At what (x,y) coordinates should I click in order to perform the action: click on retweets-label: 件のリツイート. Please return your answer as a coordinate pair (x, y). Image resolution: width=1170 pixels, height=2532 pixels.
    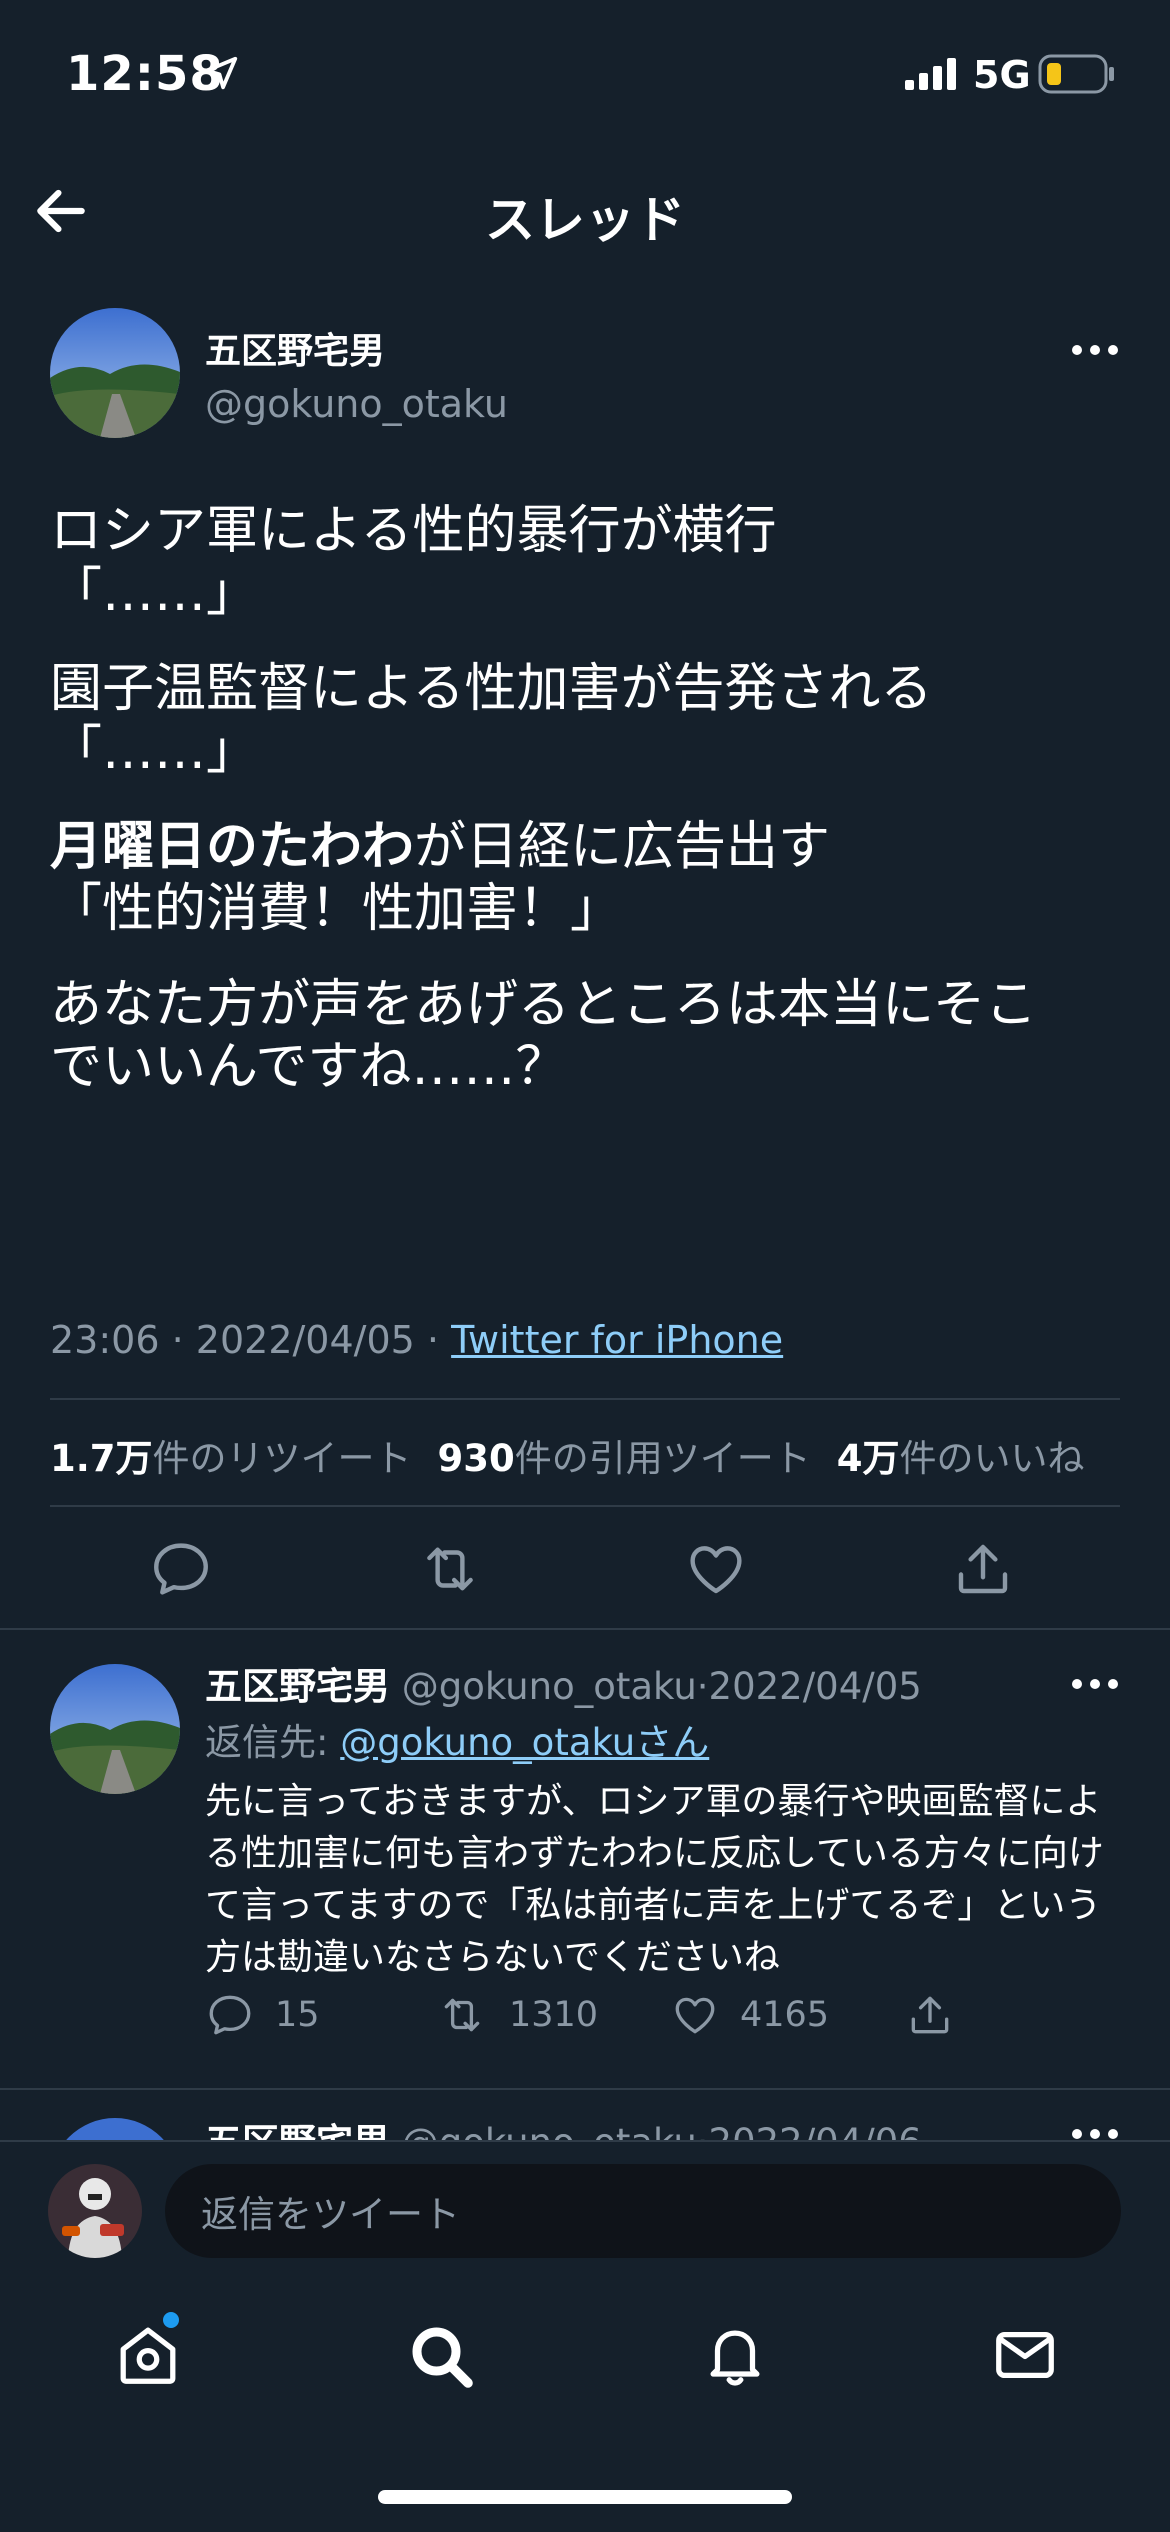
    Looking at the image, I should click on (282, 1458).